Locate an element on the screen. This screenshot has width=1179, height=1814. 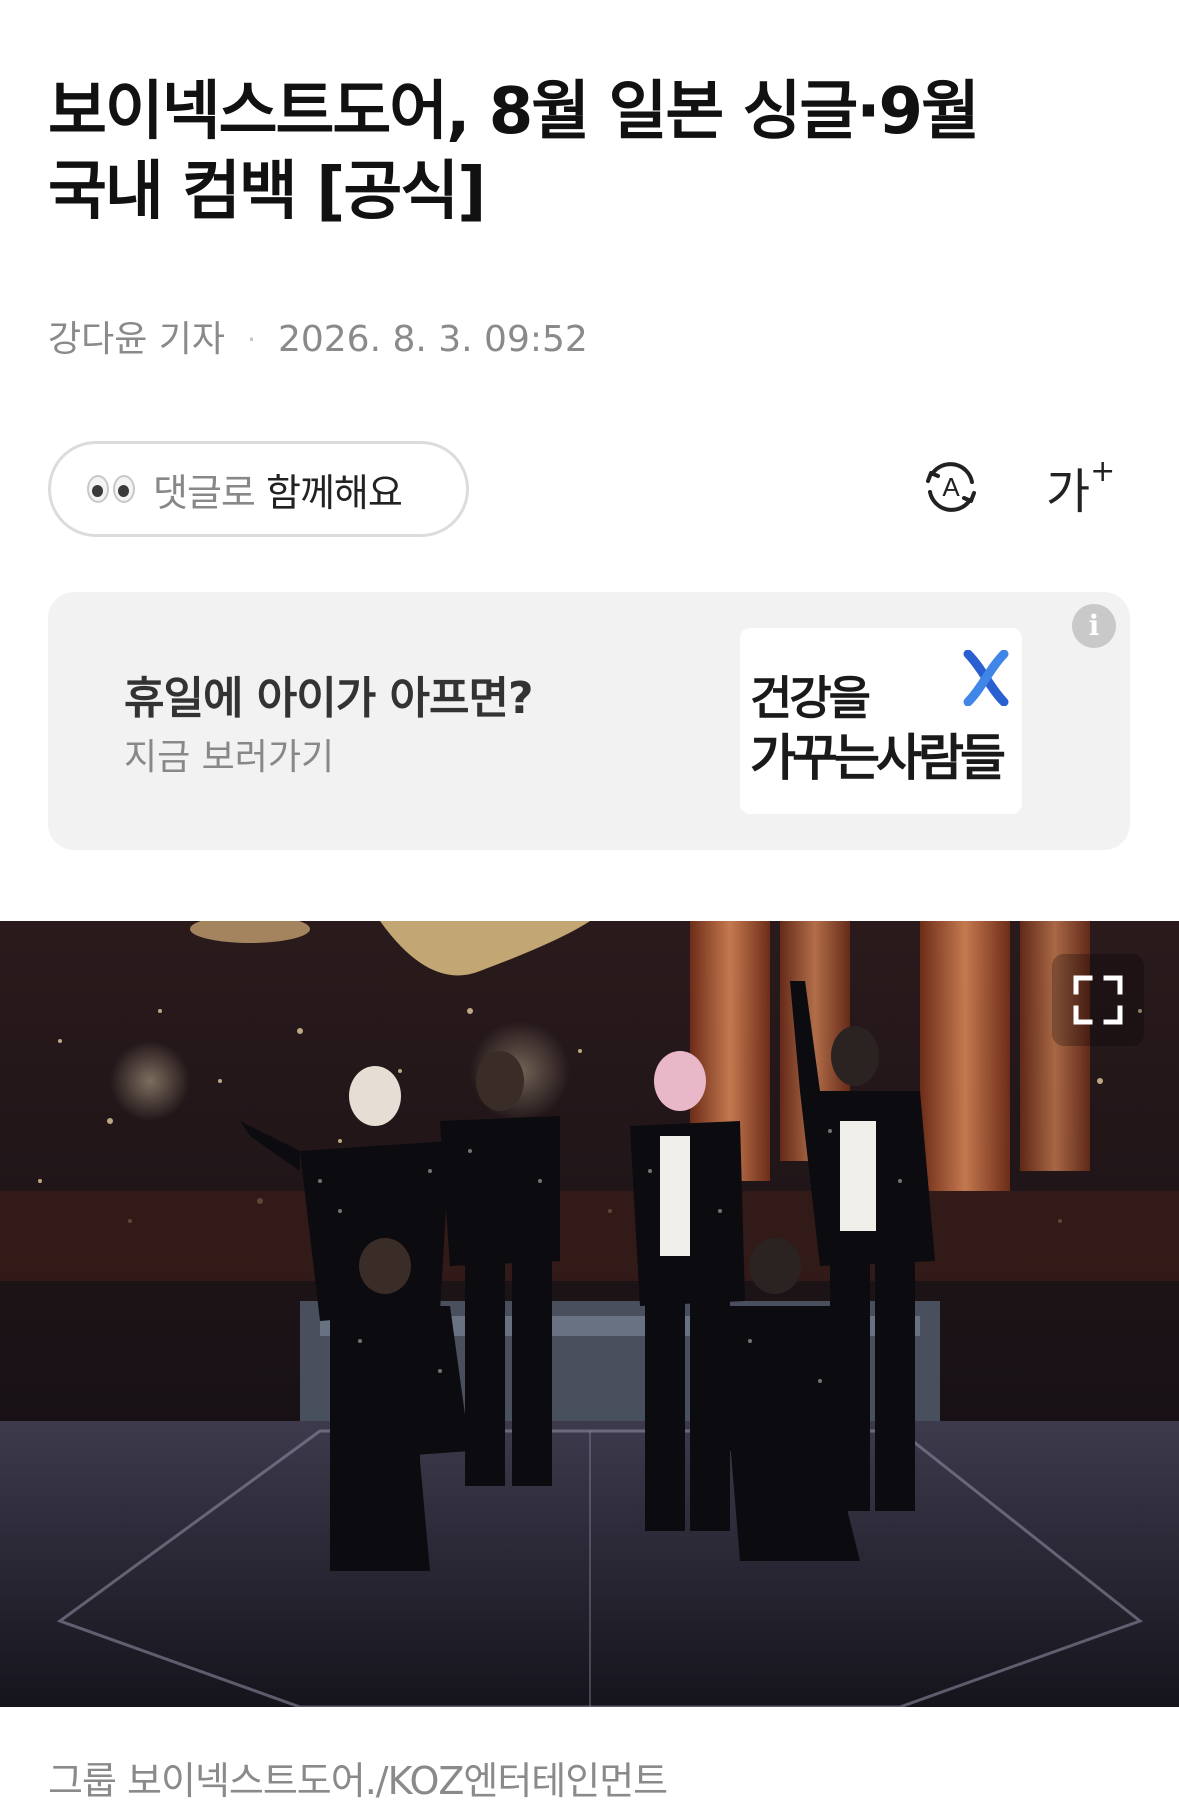
ad-info-icon: i is located at coordinates (1094, 626).